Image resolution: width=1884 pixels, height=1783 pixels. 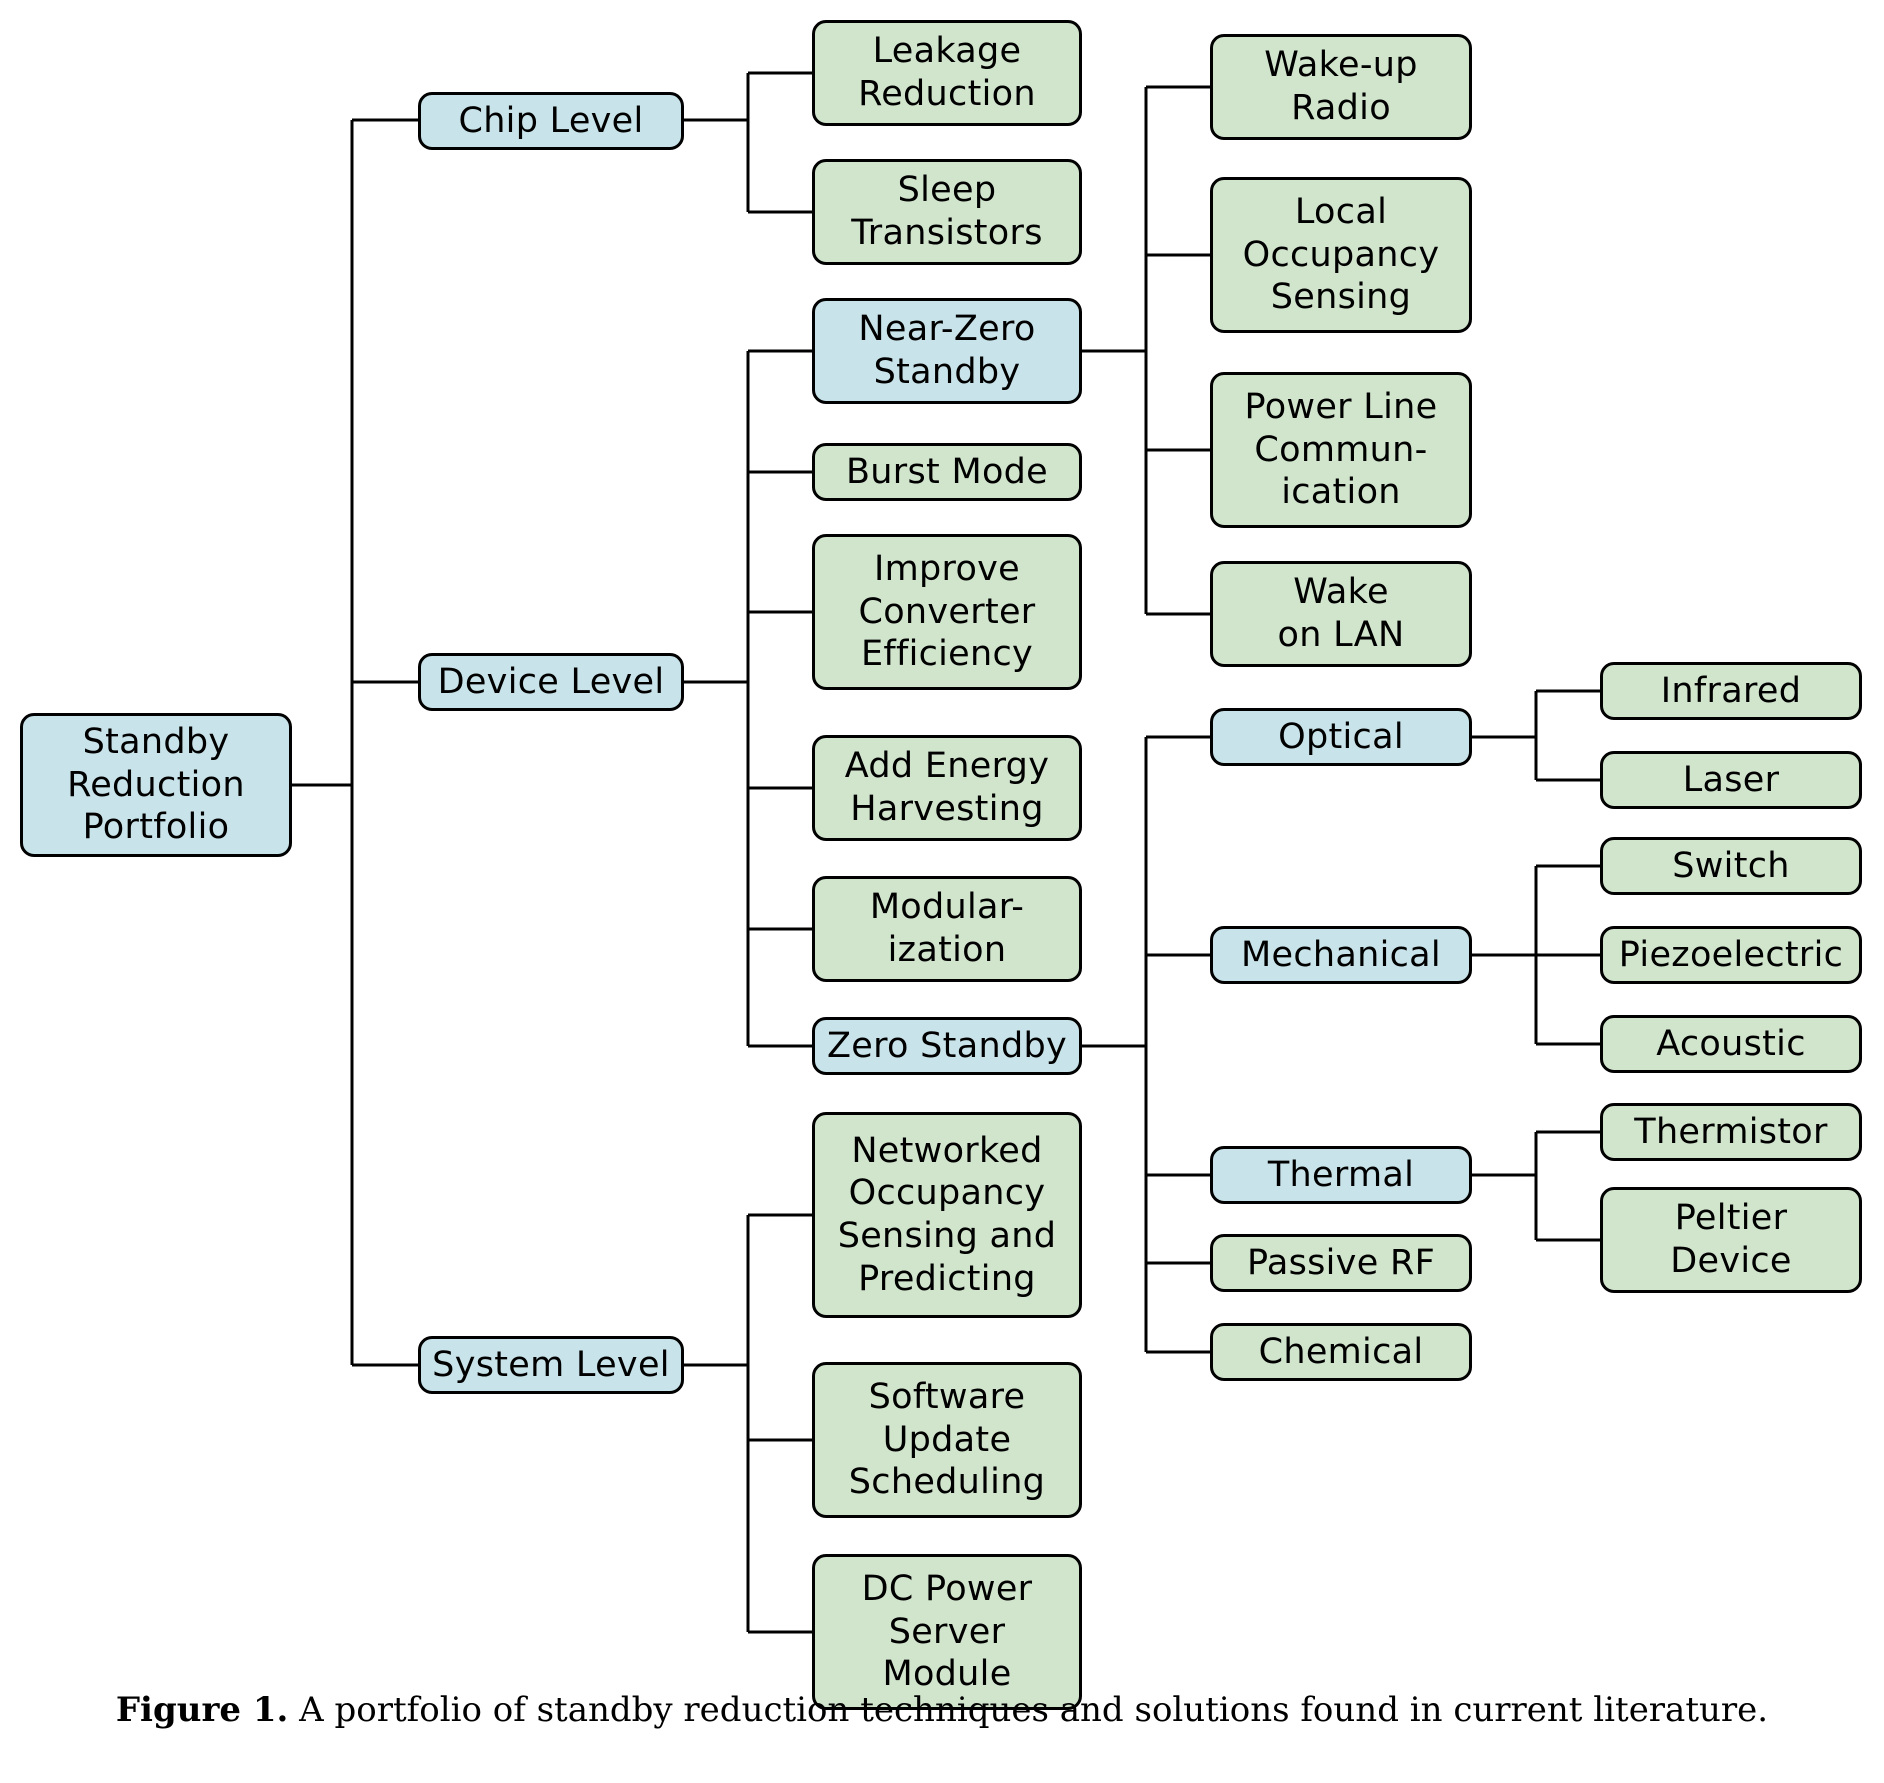 What do you see at coordinates (1341, 1263) in the screenshot?
I see `node-passive-rf: Passive RF` at bounding box center [1341, 1263].